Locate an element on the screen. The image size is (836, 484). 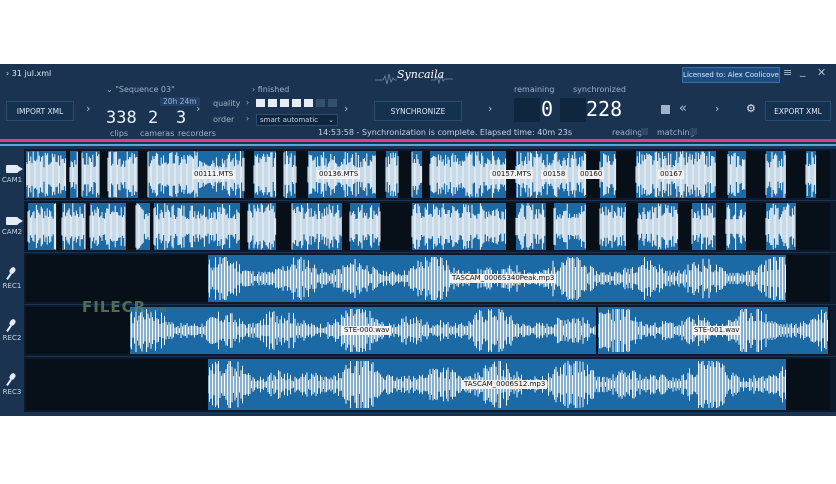
order-select: smart automatic ⌄ is located at coordinates (297, 120).